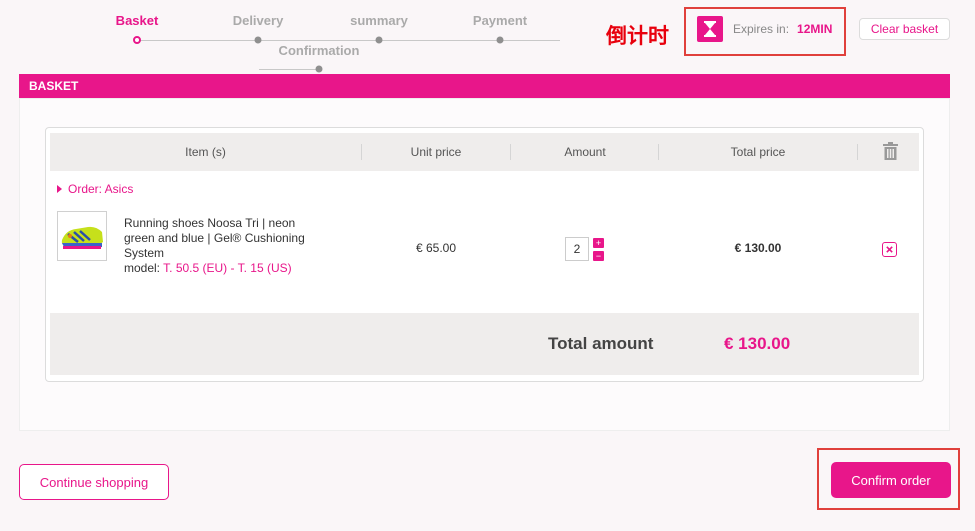 This screenshot has height=531, width=975. Describe the element at coordinates (601, 343) in the screenshot. I see `total-amount-label: Total amount` at that location.